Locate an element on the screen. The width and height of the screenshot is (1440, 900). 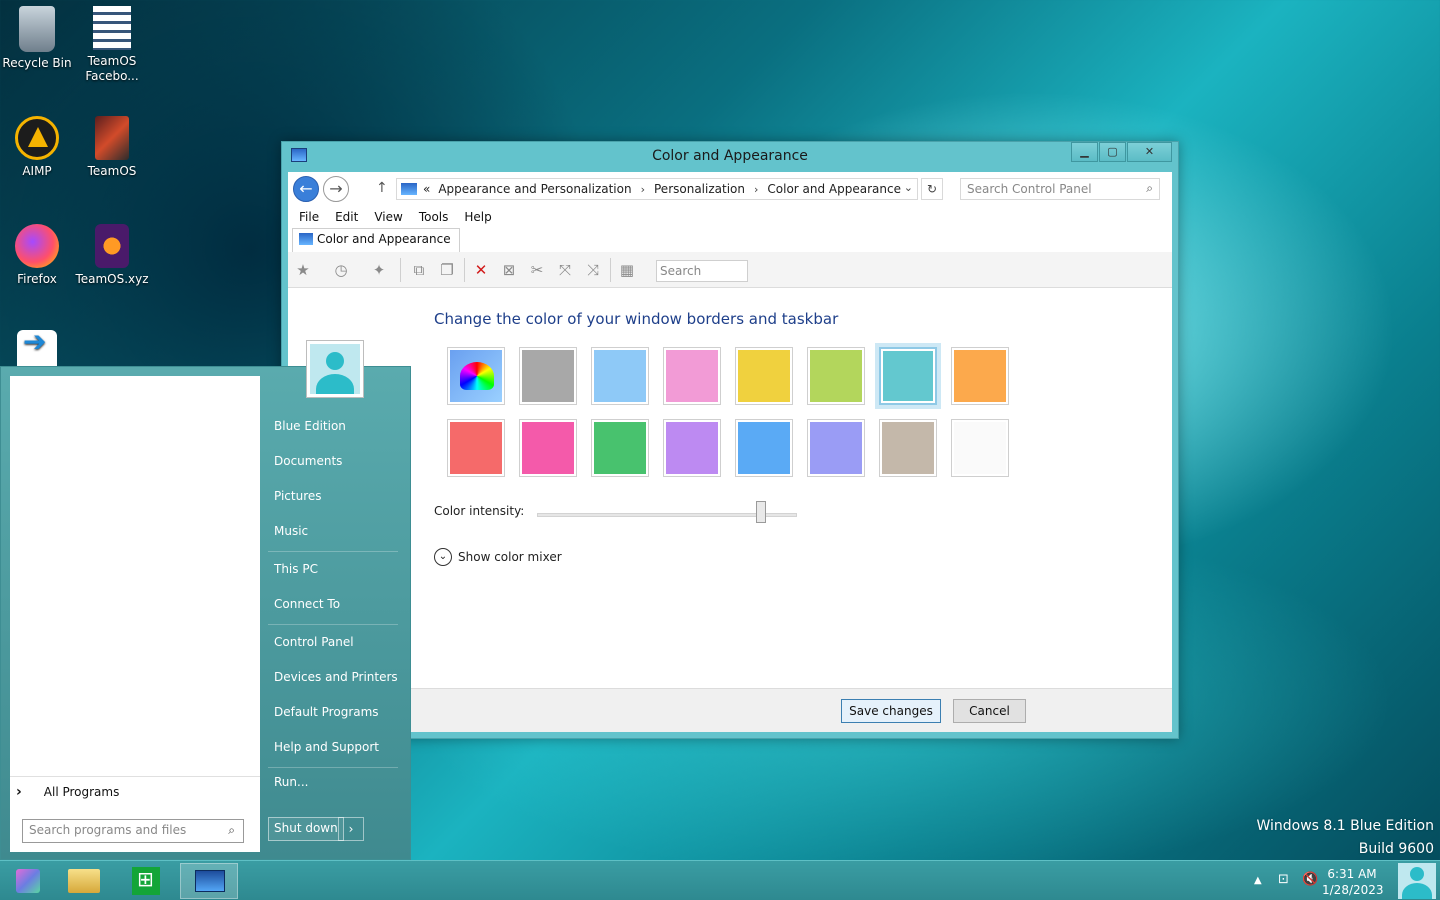
tools-icon: ✂ is located at coordinates (537, 270).